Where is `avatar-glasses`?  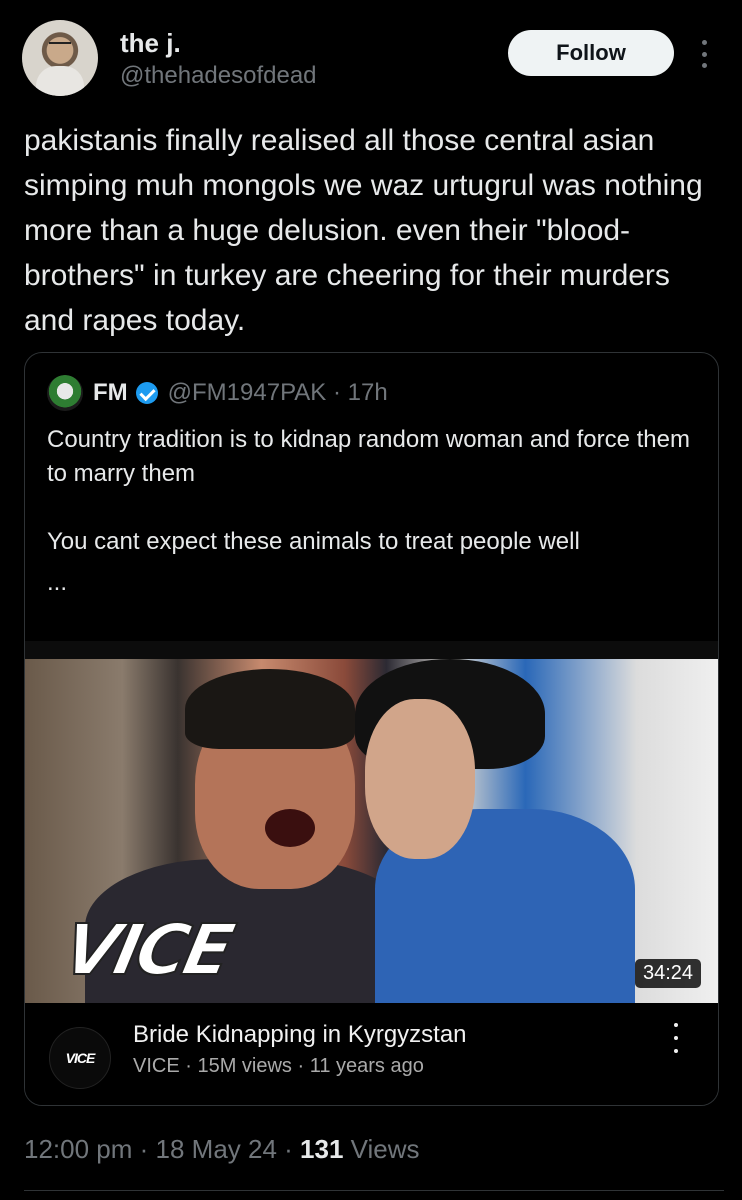 avatar-glasses is located at coordinates (60, 44).